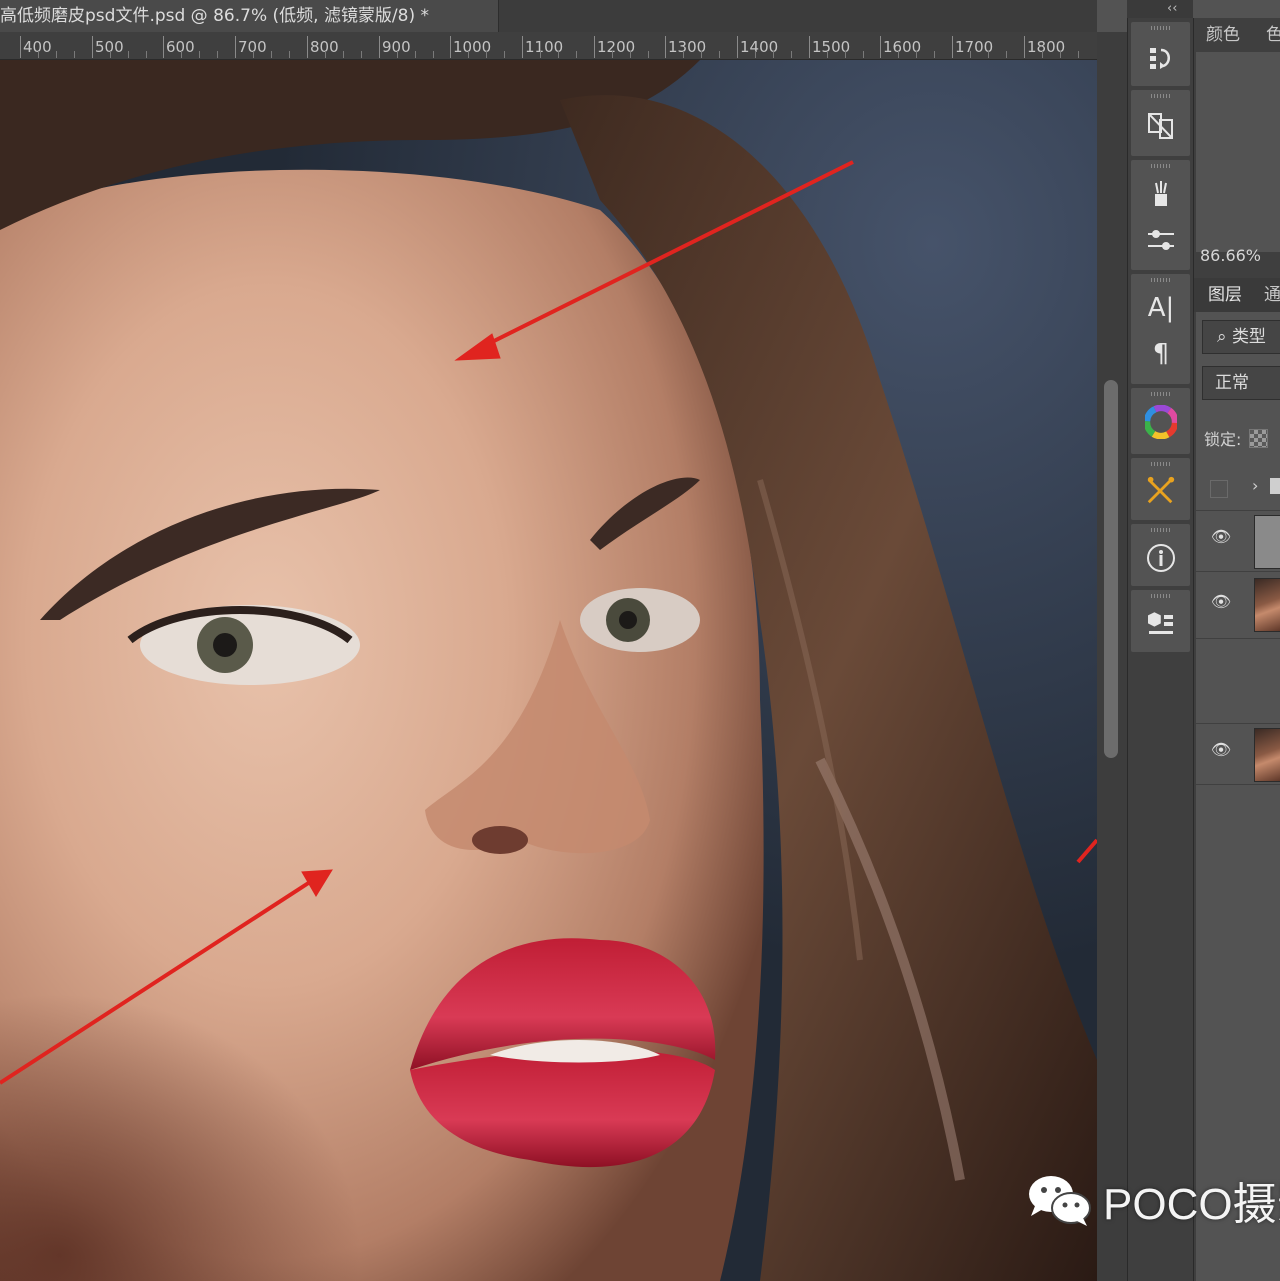  What do you see at coordinates (1219, 489) in the screenshot?
I see `visibility-toggle-empty` at bounding box center [1219, 489].